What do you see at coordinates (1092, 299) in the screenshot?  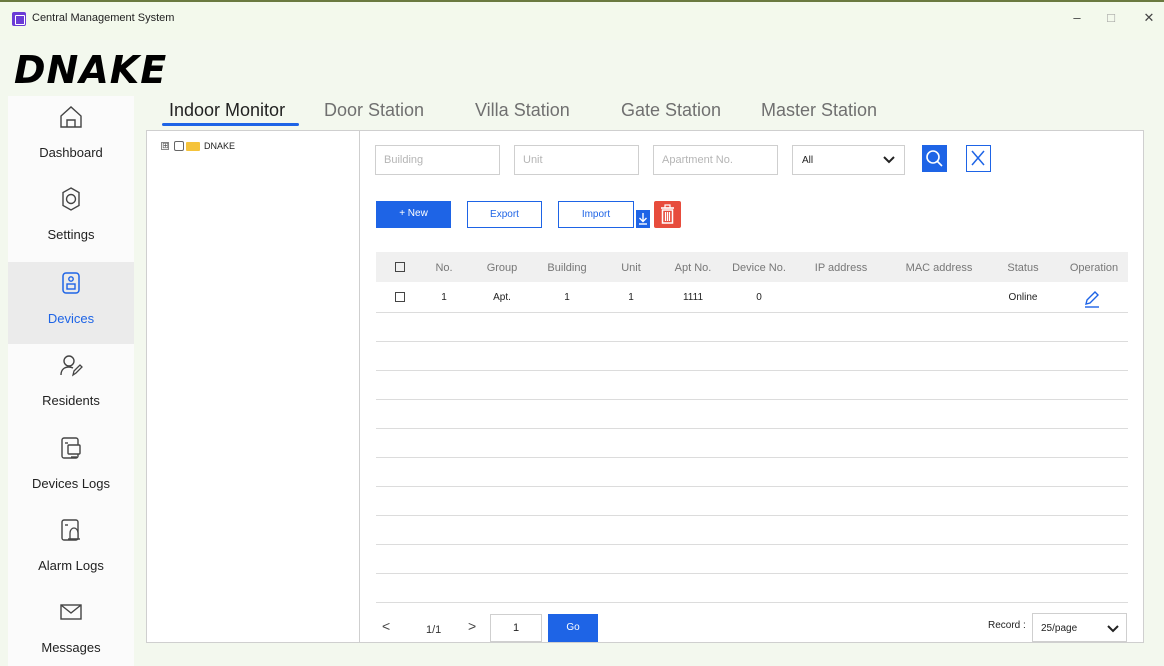 I see `edit-icon` at bounding box center [1092, 299].